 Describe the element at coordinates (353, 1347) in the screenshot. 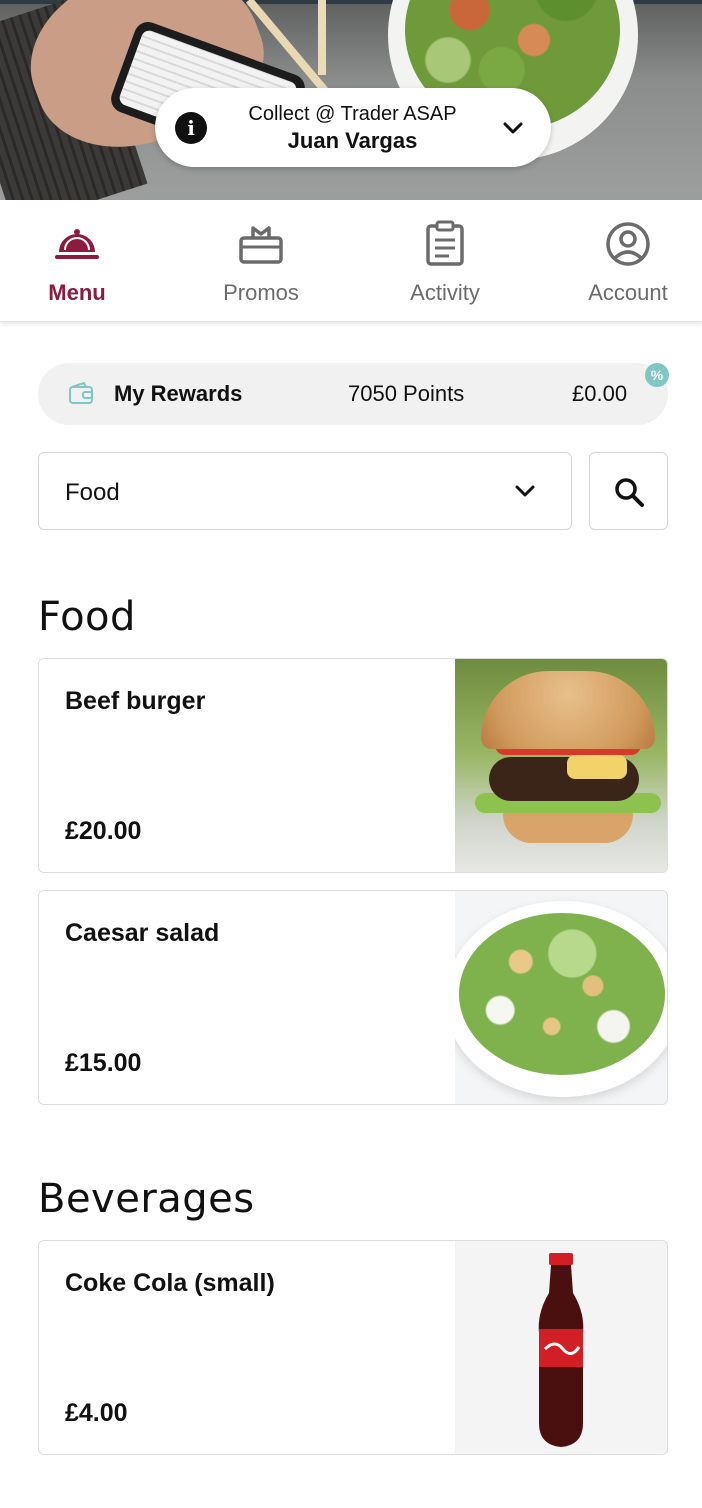

I see `menu-item-card: Coke Cola (small) £4.00` at that location.